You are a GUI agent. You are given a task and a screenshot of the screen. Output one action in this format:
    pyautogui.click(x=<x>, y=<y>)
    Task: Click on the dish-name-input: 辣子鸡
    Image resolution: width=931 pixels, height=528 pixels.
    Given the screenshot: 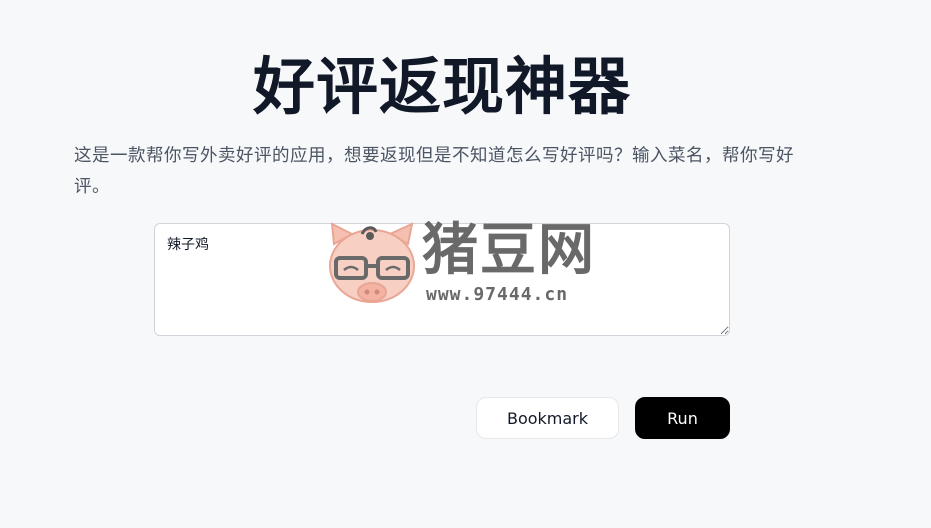 What is the action you would take?
    pyautogui.click(x=442, y=279)
    